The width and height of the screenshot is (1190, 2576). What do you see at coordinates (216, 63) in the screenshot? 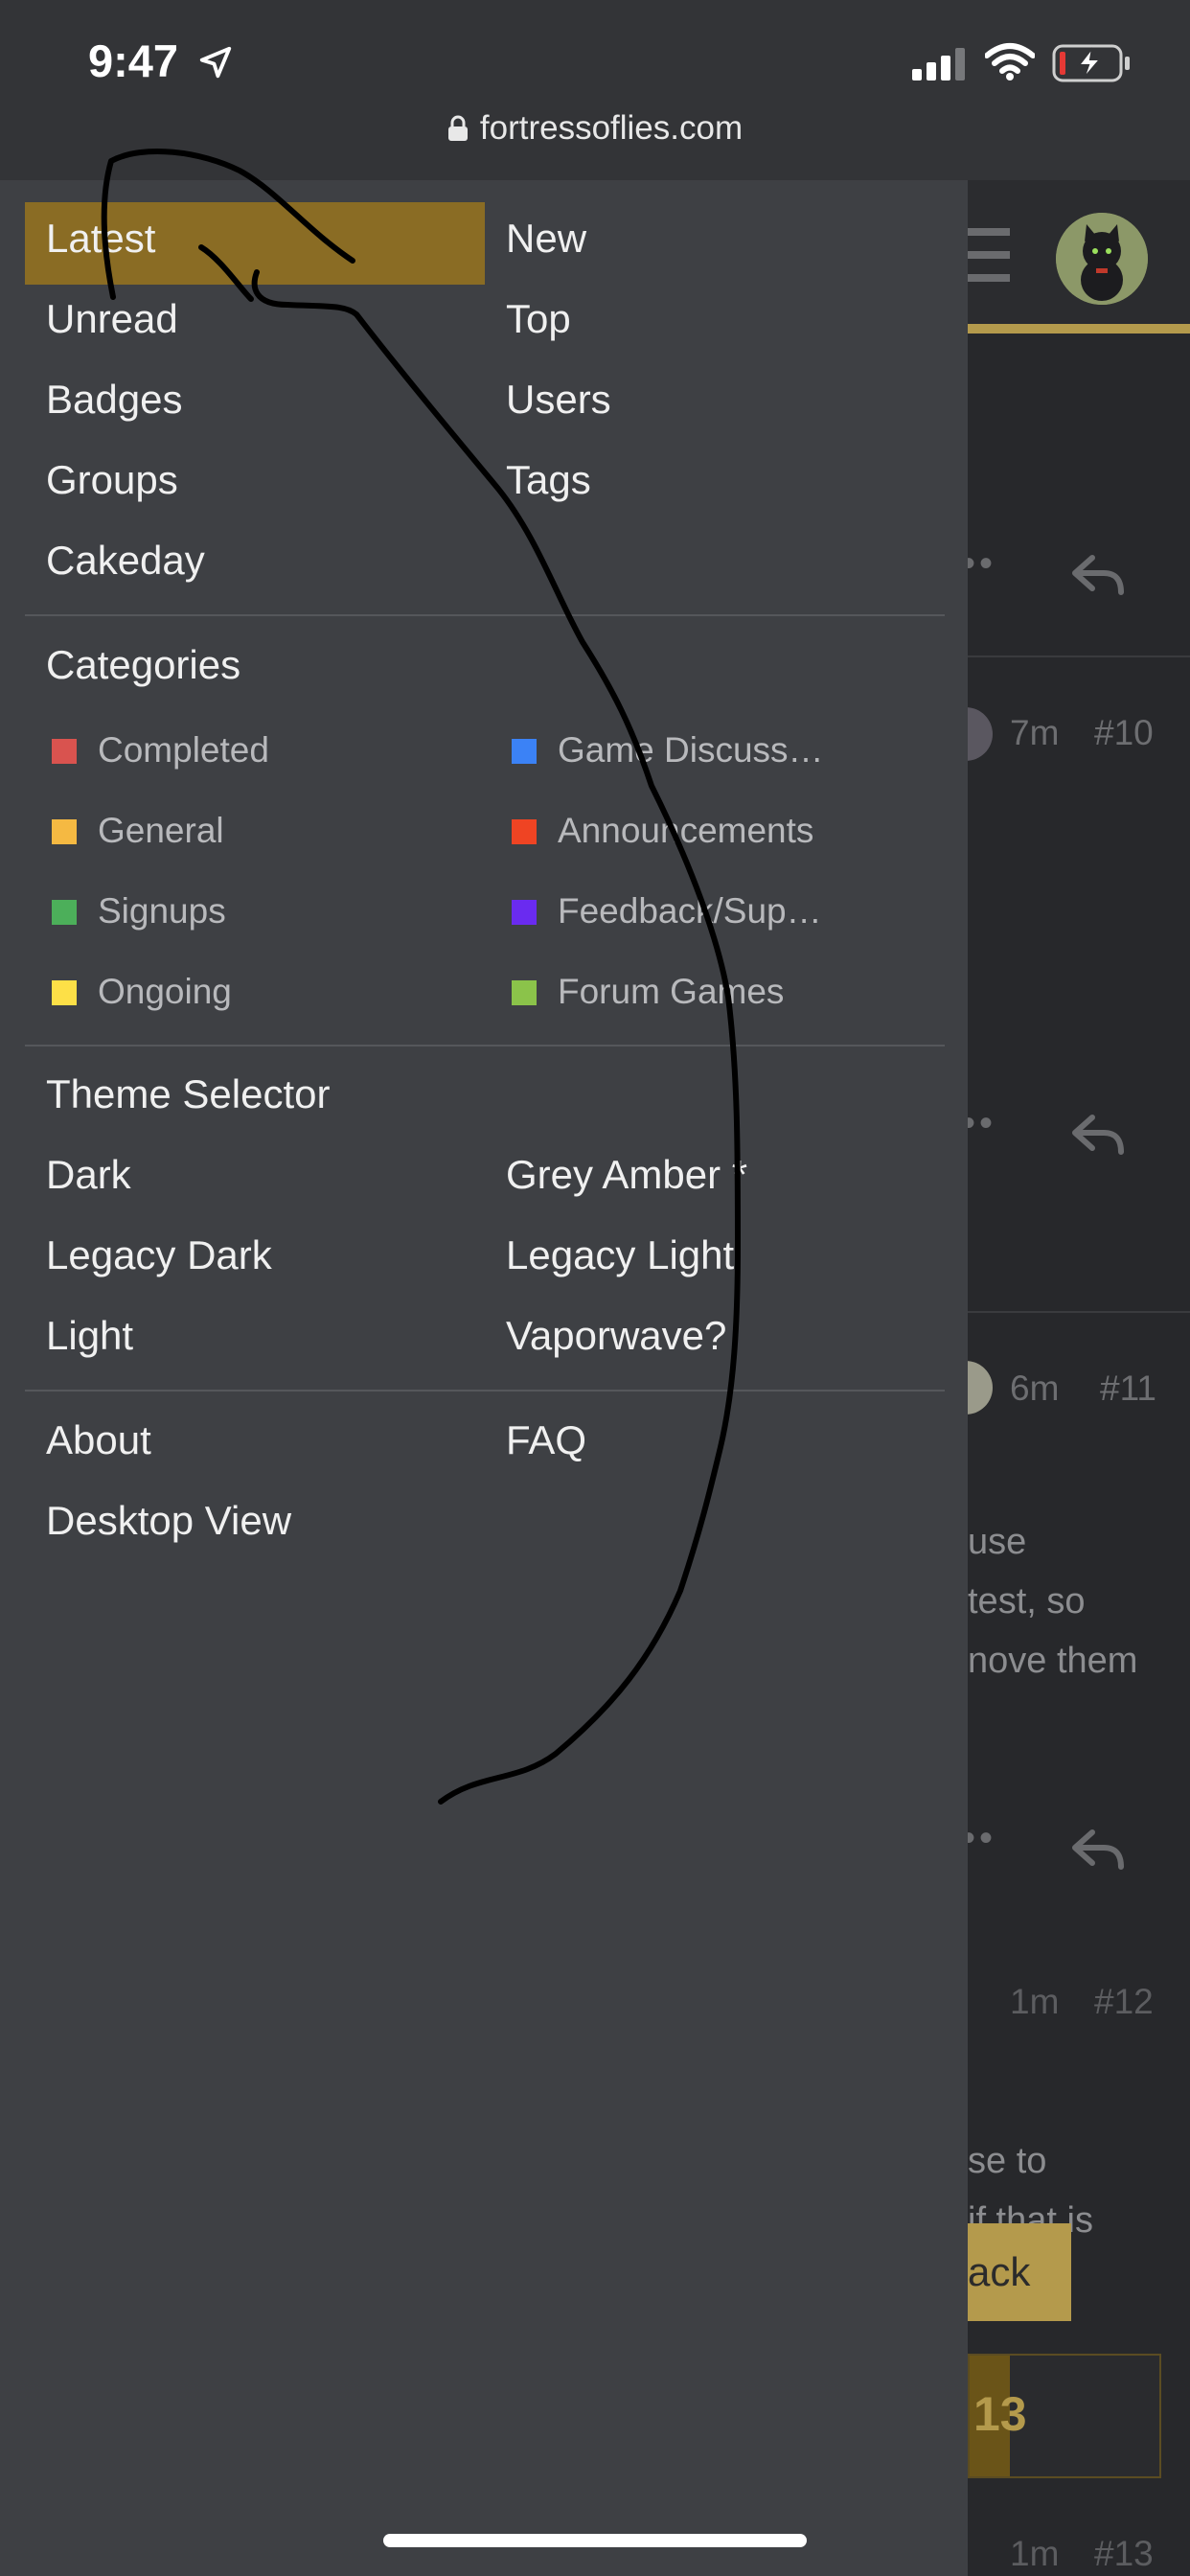
I see `location-arrow-icon` at bounding box center [216, 63].